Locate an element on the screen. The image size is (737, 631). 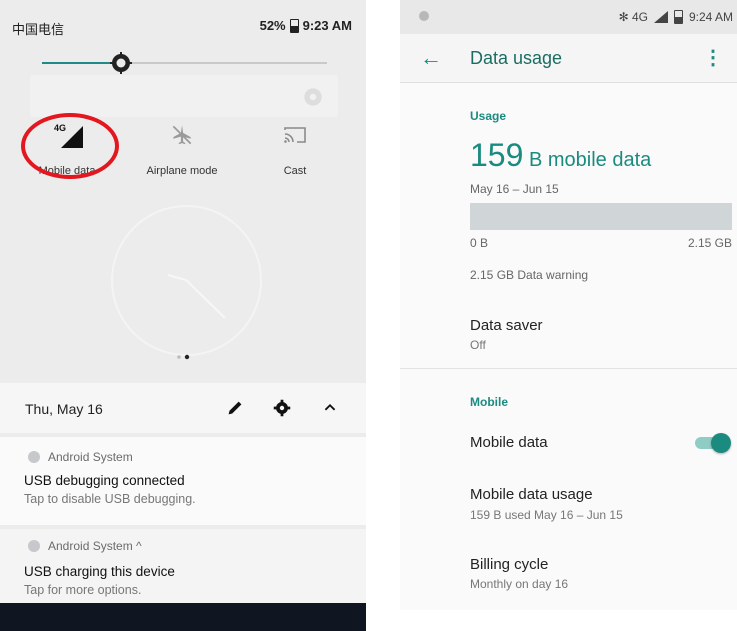
tile-airplane-mode: Airplane mode is located at coordinates (182, 146).